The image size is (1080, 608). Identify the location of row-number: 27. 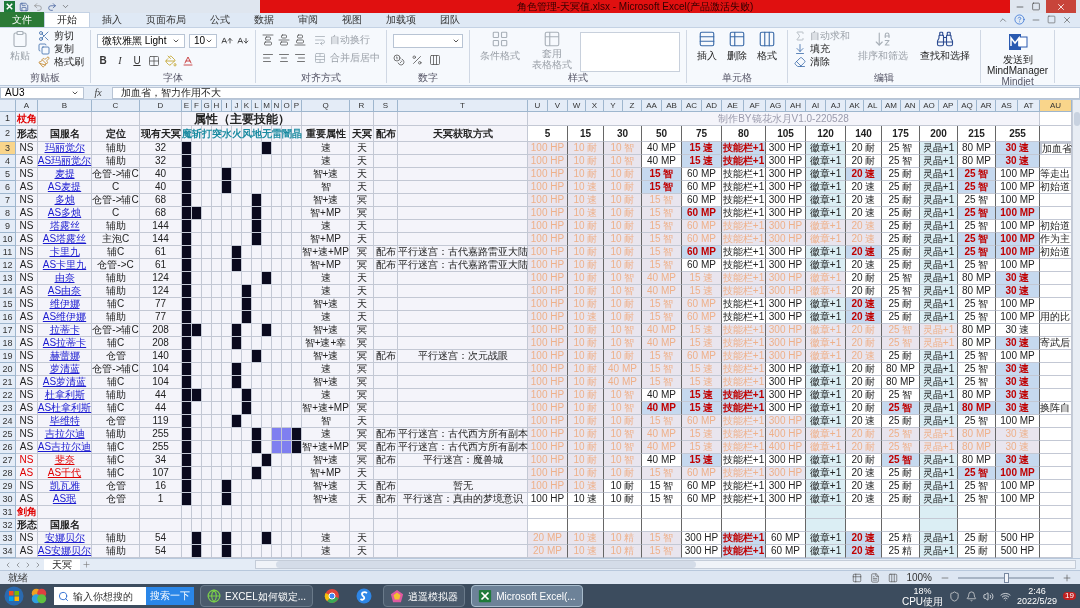
(8, 460).